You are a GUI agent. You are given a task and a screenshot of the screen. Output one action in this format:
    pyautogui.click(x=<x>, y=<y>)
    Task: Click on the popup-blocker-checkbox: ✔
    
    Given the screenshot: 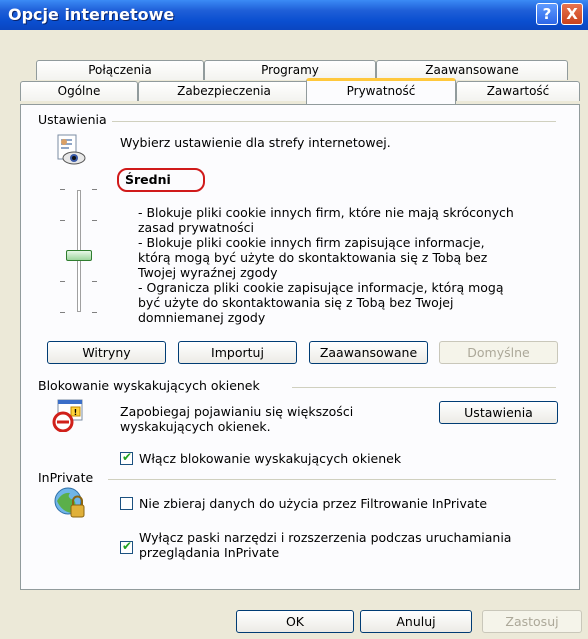 What is the action you would take?
    pyautogui.click(x=126, y=457)
    